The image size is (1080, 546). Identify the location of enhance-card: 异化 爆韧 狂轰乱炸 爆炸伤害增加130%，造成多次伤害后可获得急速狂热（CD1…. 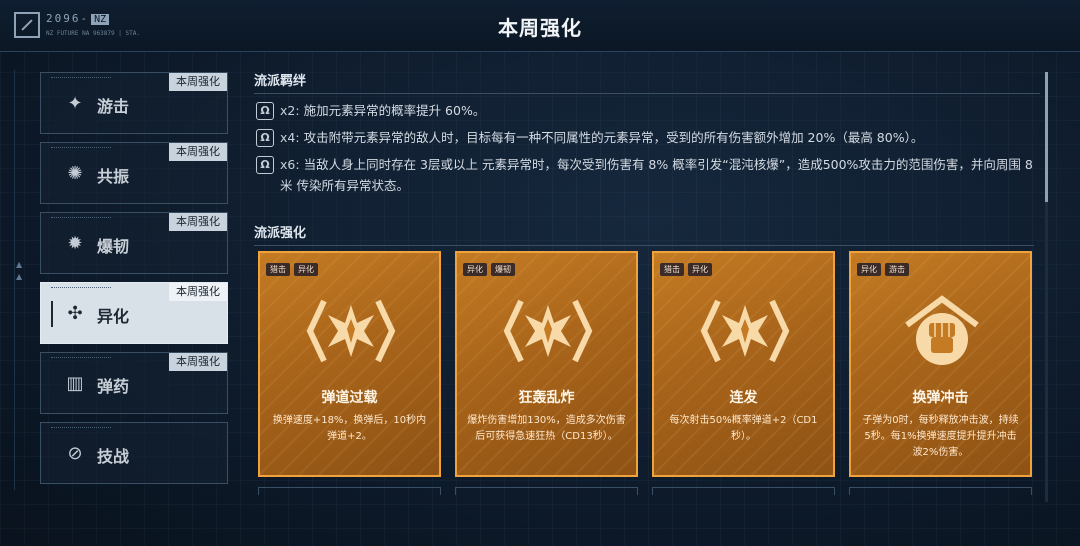
(546, 364).